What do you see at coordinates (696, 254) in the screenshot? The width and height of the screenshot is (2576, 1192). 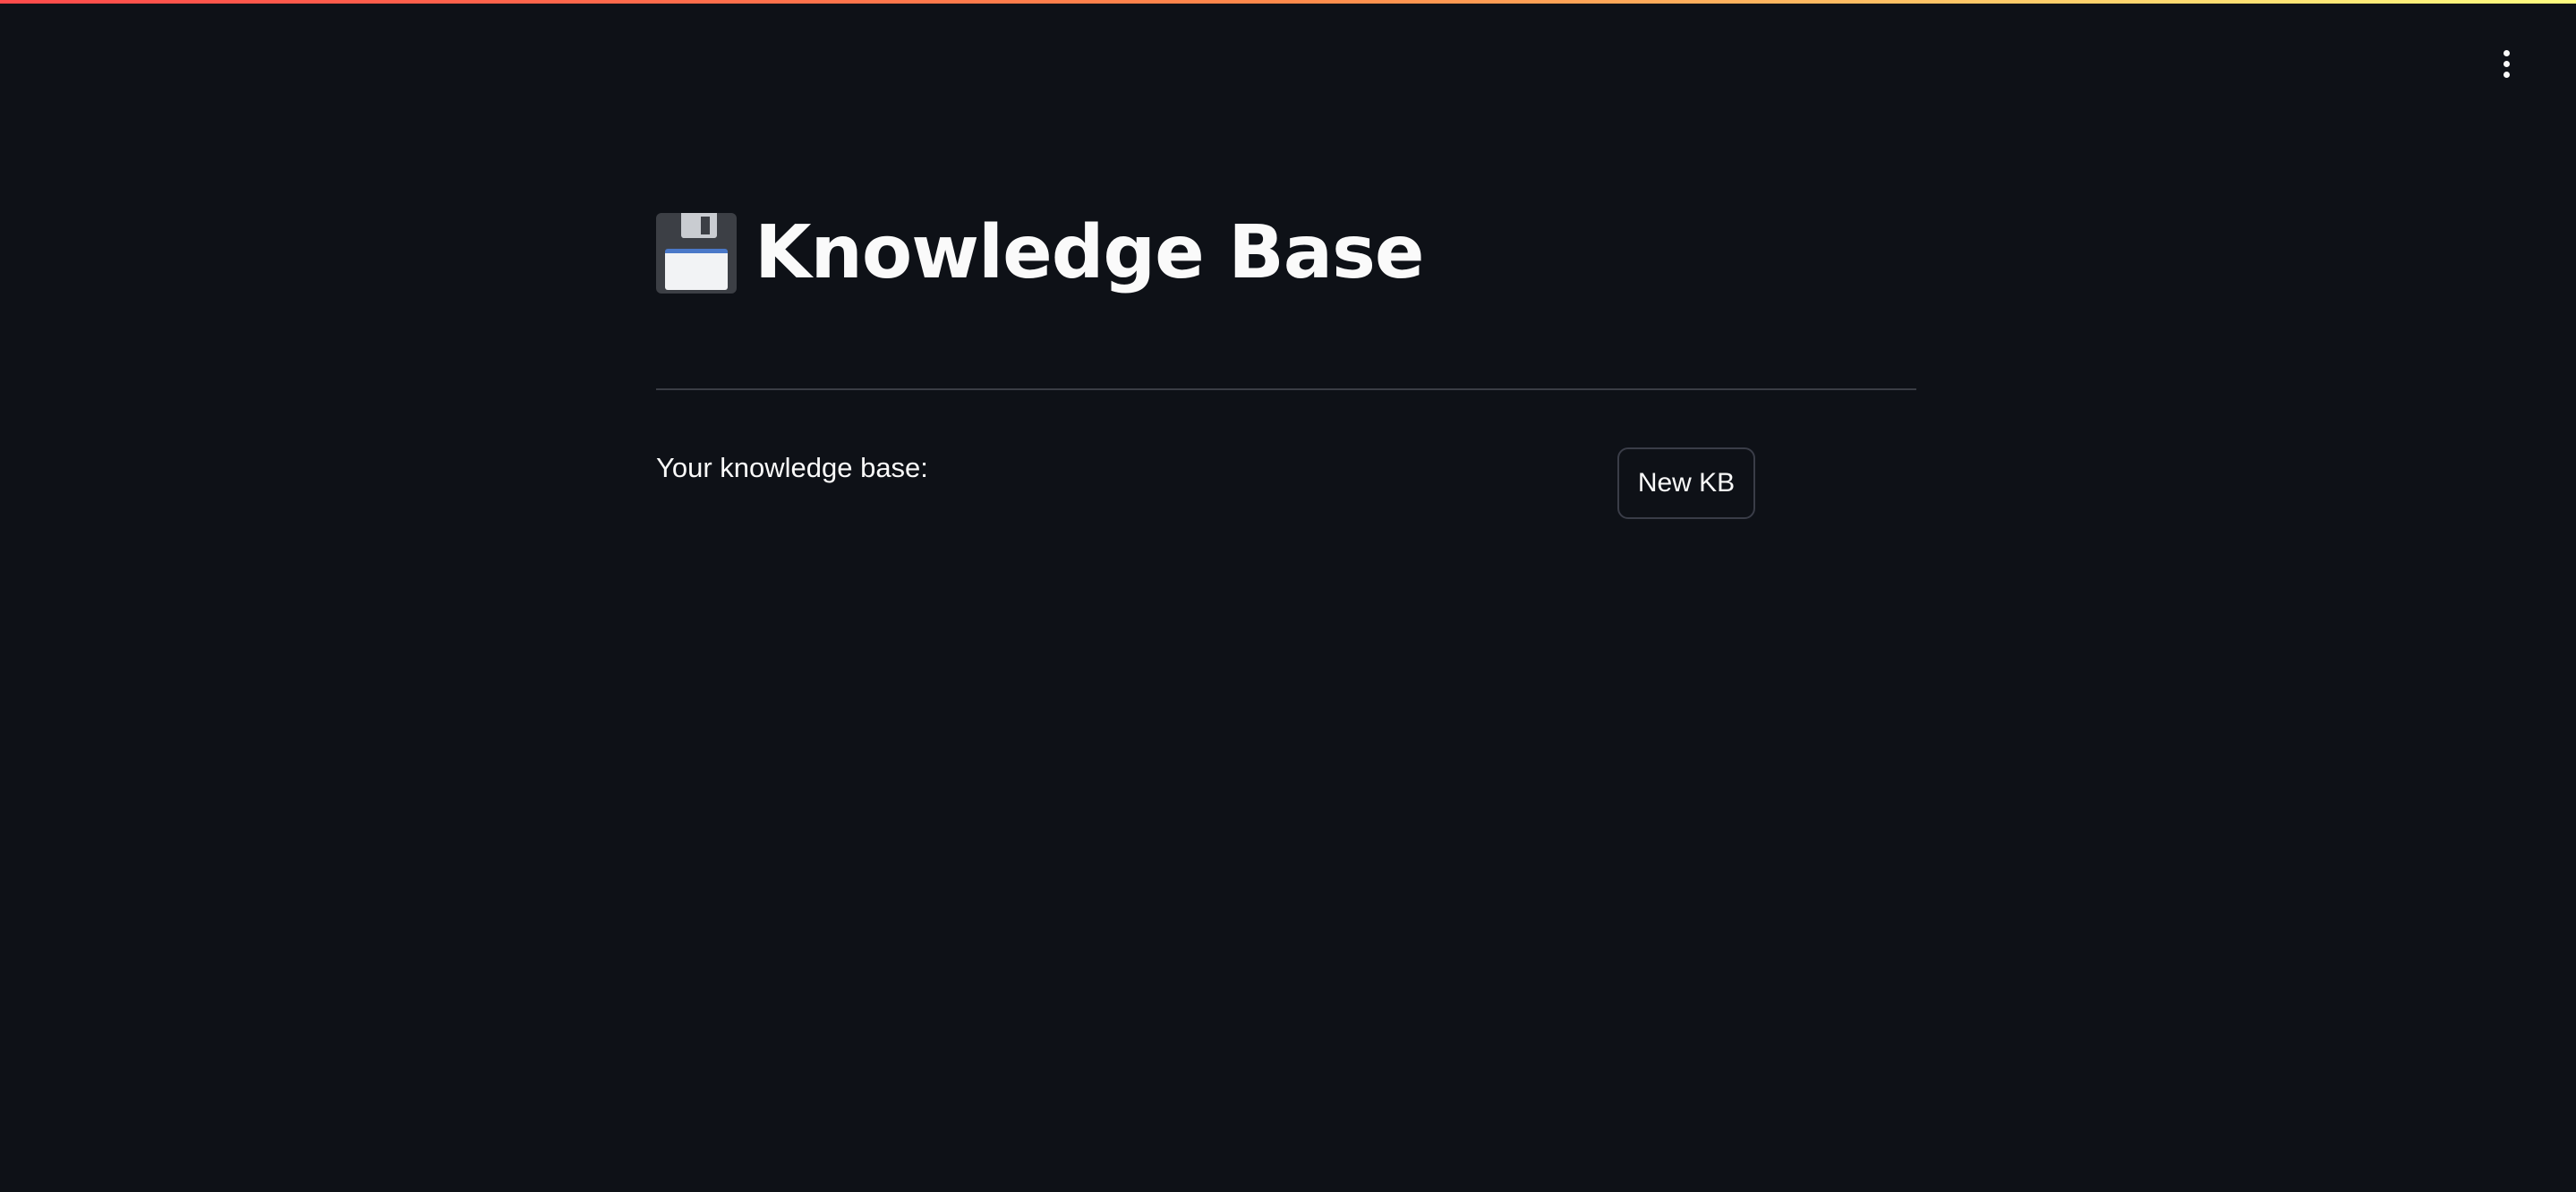 I see `floppy-disk-icon` at bounding box center [696, 254].